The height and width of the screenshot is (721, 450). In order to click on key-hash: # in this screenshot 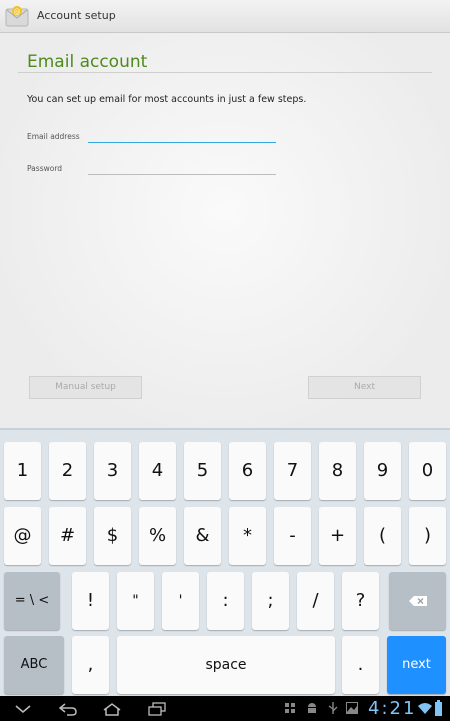, I will do `click(67, 536)`.